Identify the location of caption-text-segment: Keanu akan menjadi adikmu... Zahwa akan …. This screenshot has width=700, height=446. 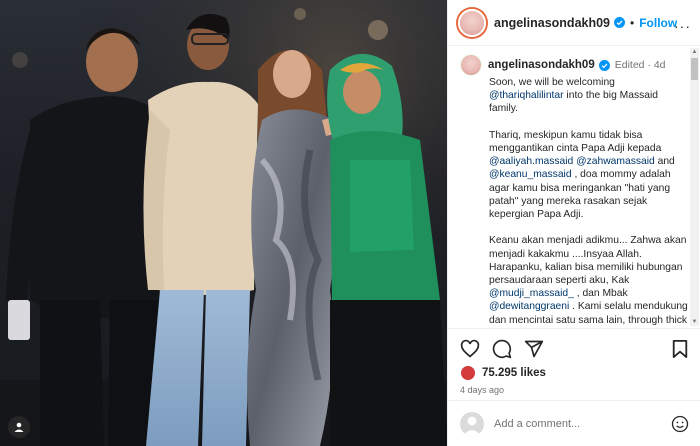
(589, 261).